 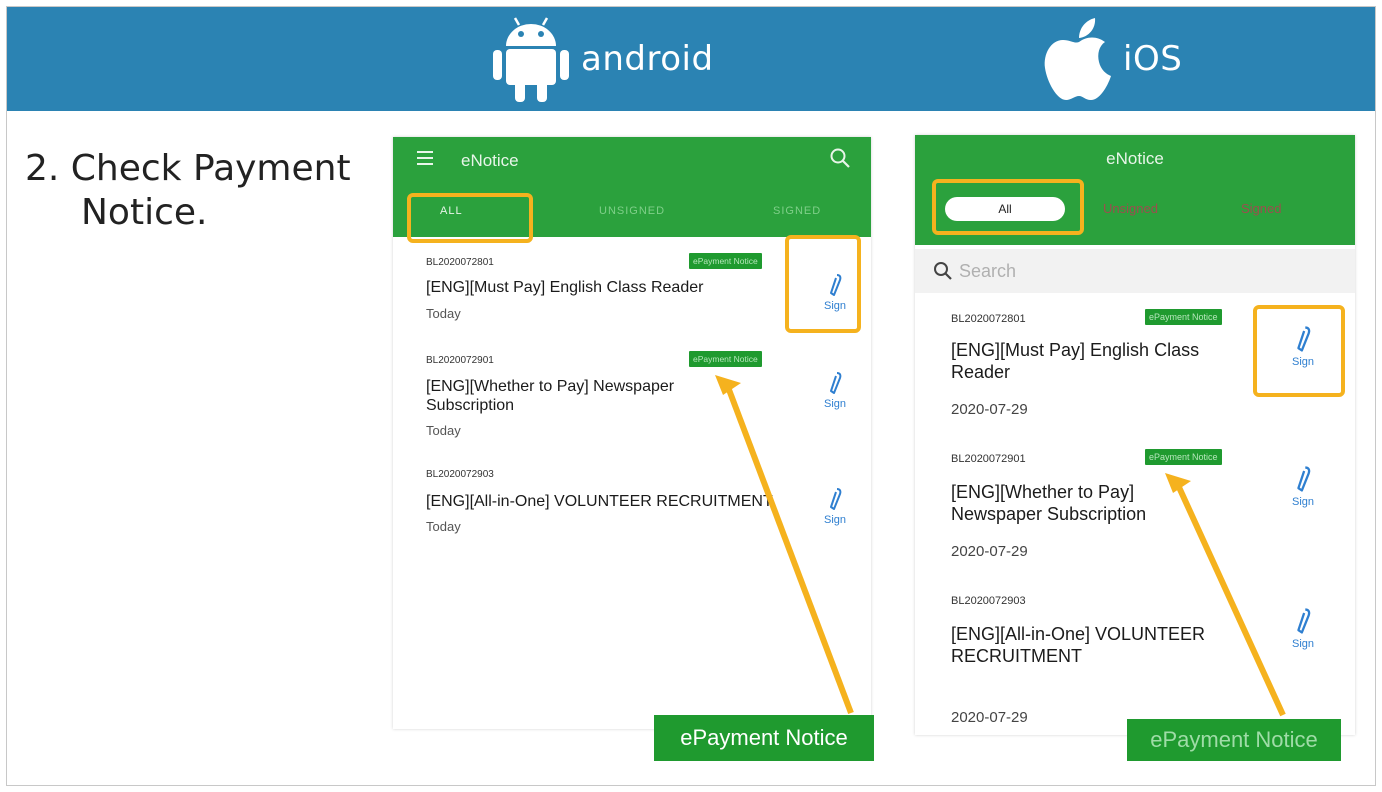 I want to click on platform-banner: android iOS, so click(x=691, y=59).